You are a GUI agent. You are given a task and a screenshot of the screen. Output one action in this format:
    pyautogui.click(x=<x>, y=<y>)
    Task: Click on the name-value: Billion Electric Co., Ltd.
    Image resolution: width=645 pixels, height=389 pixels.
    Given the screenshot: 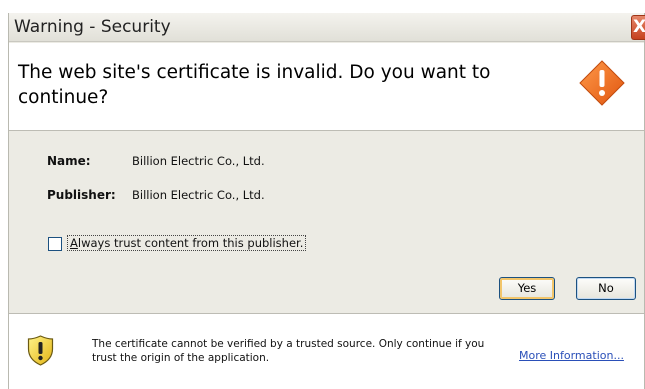 What is the action you would take?
    pyautogui.click(x=198, y=161)
    